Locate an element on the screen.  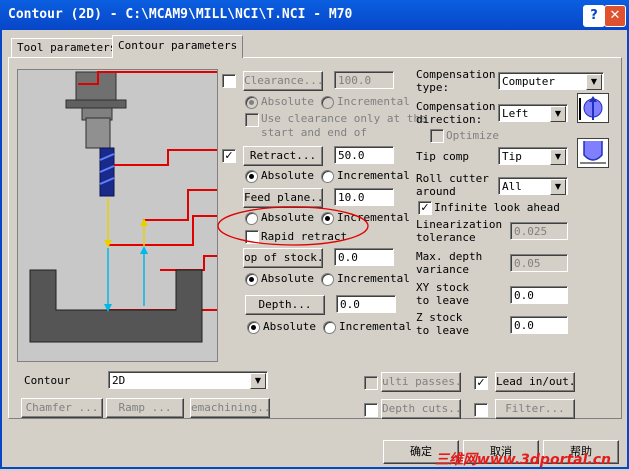
clearance-incremental-label: Incremental is located at coordinates (373, 101).